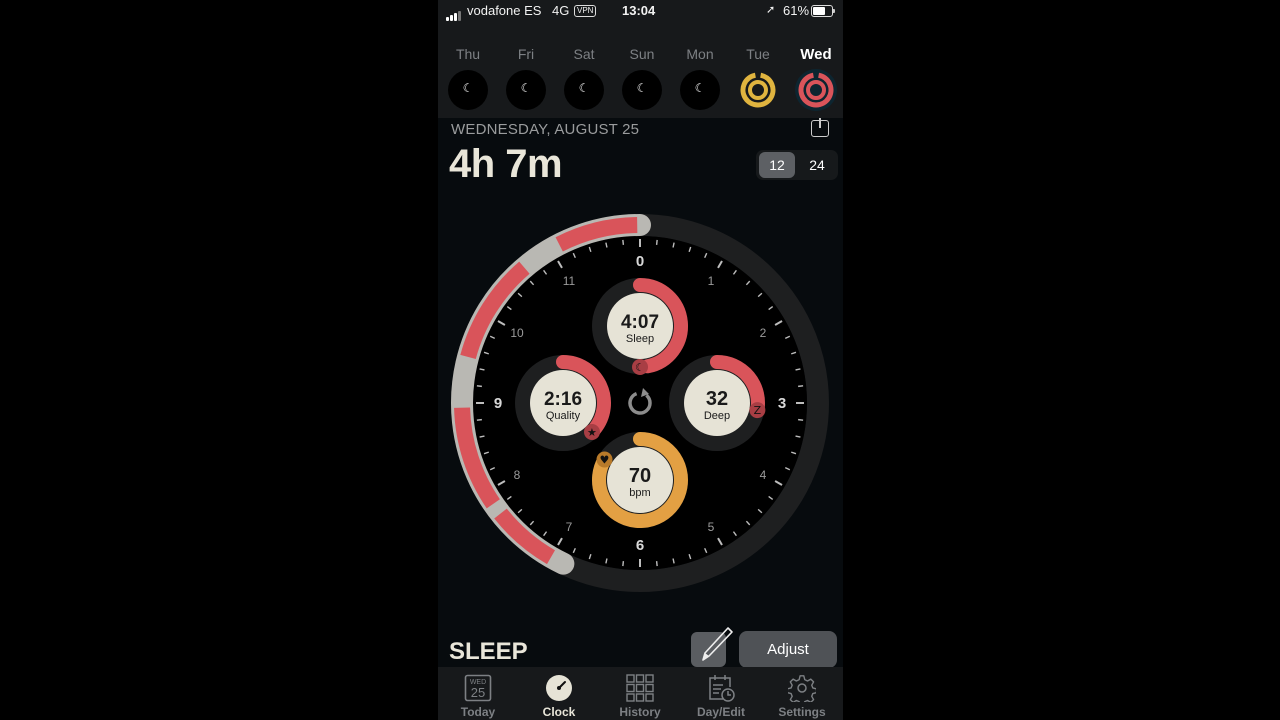  I want to click on gauge-value: 2:16, so click(563, 399).